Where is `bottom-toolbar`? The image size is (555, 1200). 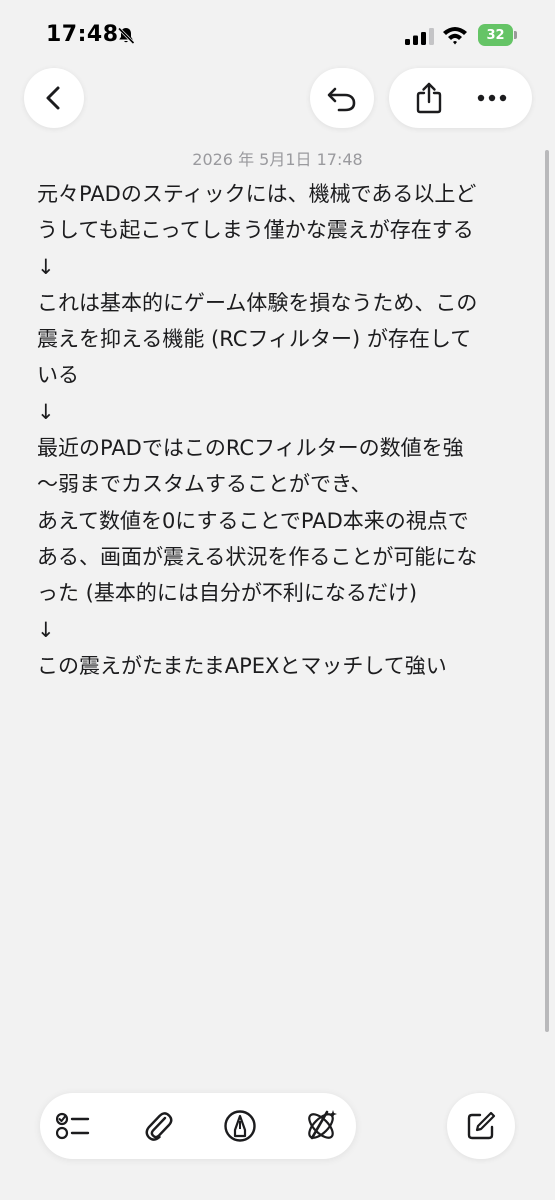 bottom-toolbar is located at coordinates (198, 1126).